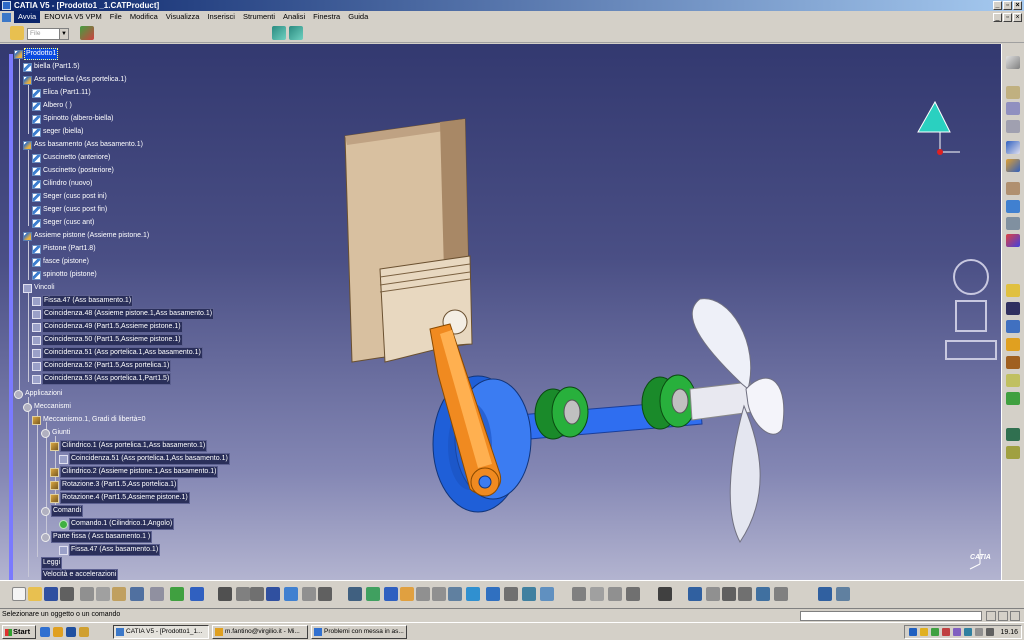  I want to click on menu-file: File, so click(116, 17).